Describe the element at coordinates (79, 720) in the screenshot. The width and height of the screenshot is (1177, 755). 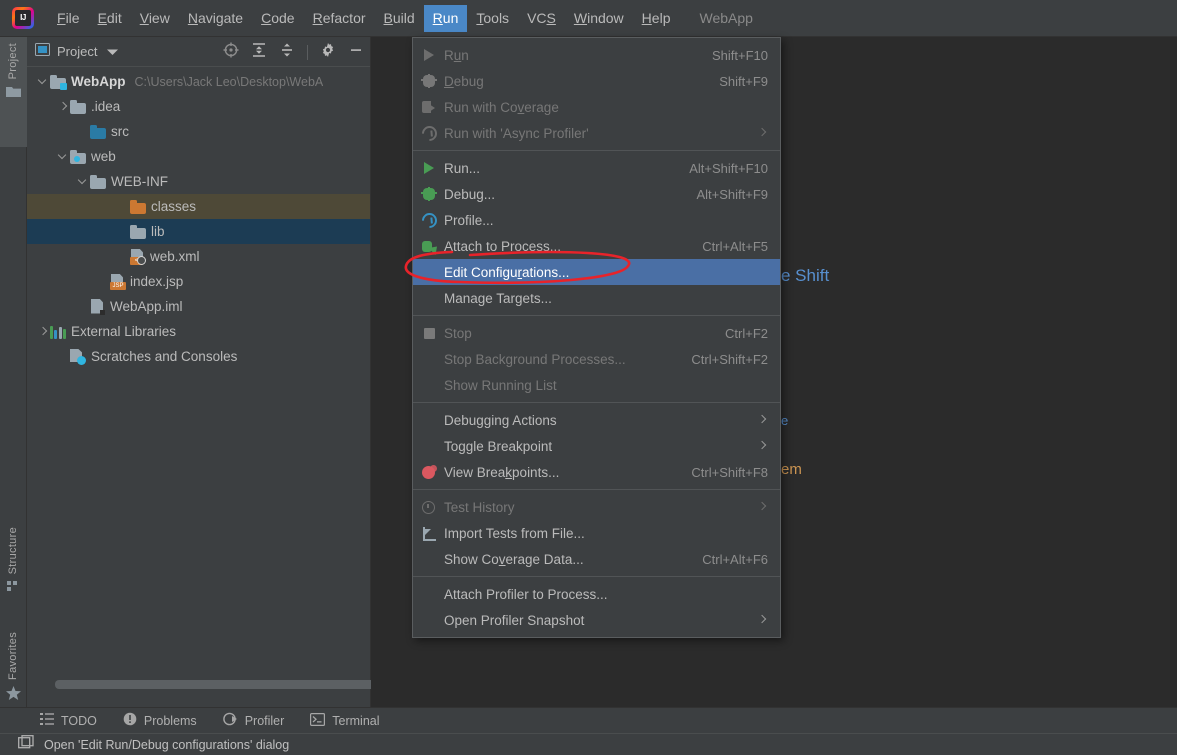
I see `bottom-item-todo-label: TODO` at that location.